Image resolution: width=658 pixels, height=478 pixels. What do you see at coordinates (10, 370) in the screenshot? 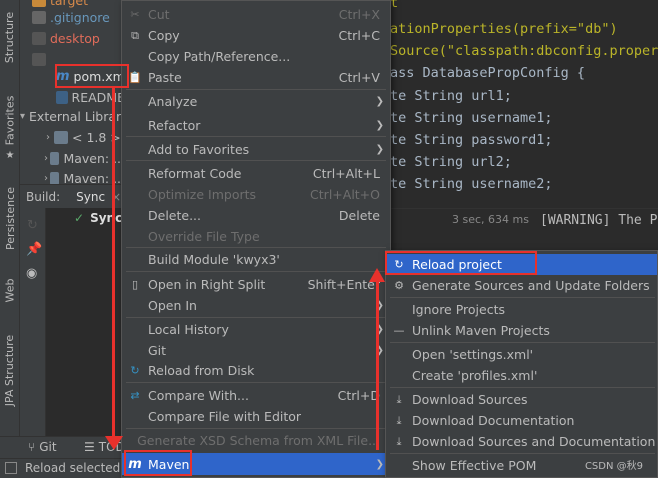
I see `jpa-structure-tab: JPA Structure` at bounding box center [10, 370].